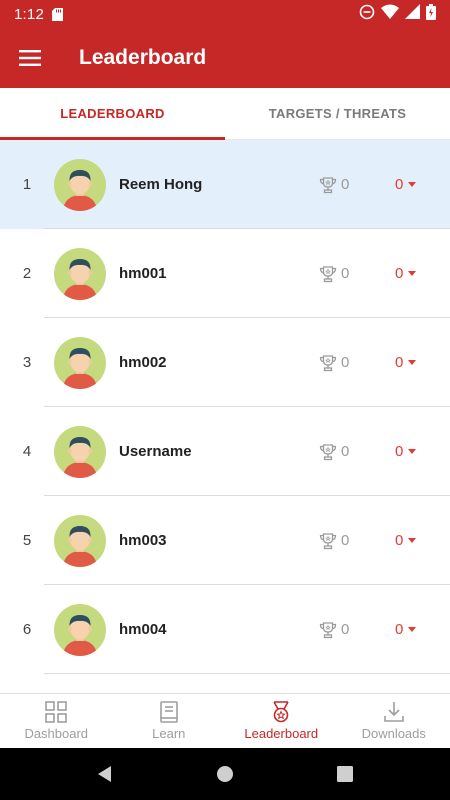 The image size is (450, 800). I want to click on wifi-icon, so click(390, 14).